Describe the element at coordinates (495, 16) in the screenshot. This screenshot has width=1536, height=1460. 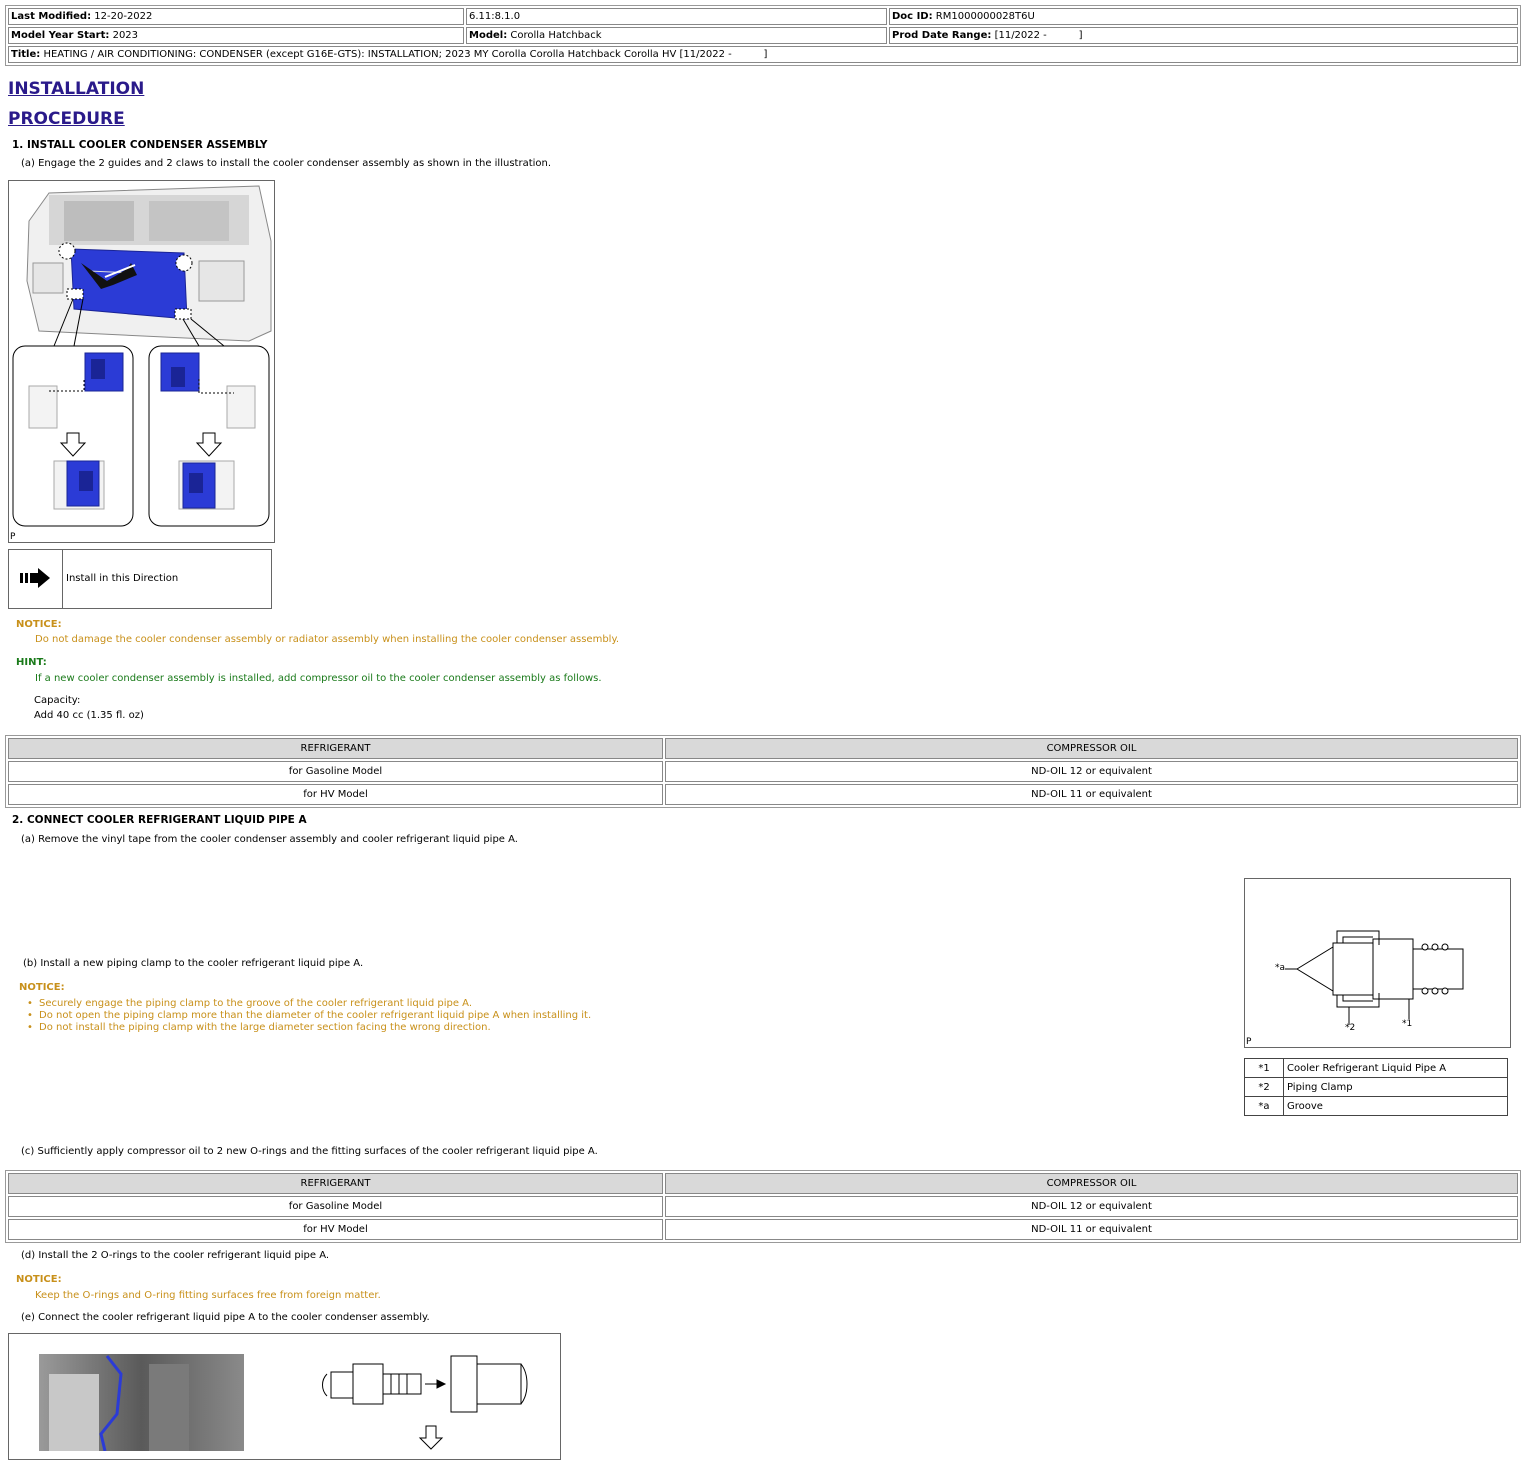
I see `version-value: 6.11:8.1.0` at that location.